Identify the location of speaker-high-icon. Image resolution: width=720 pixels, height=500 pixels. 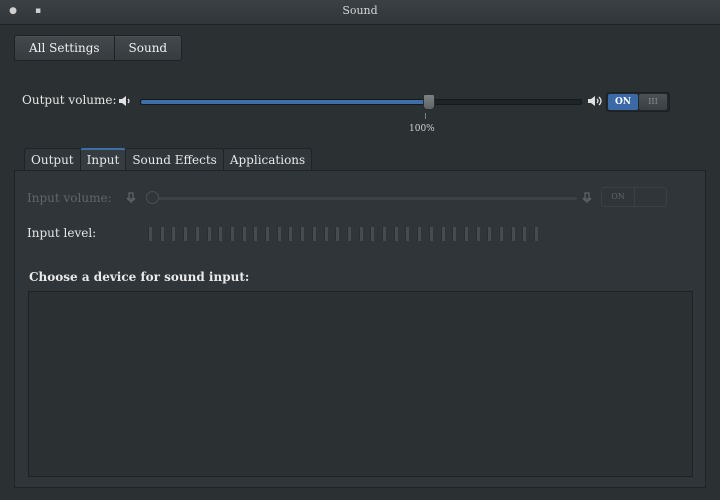
(594, 101).